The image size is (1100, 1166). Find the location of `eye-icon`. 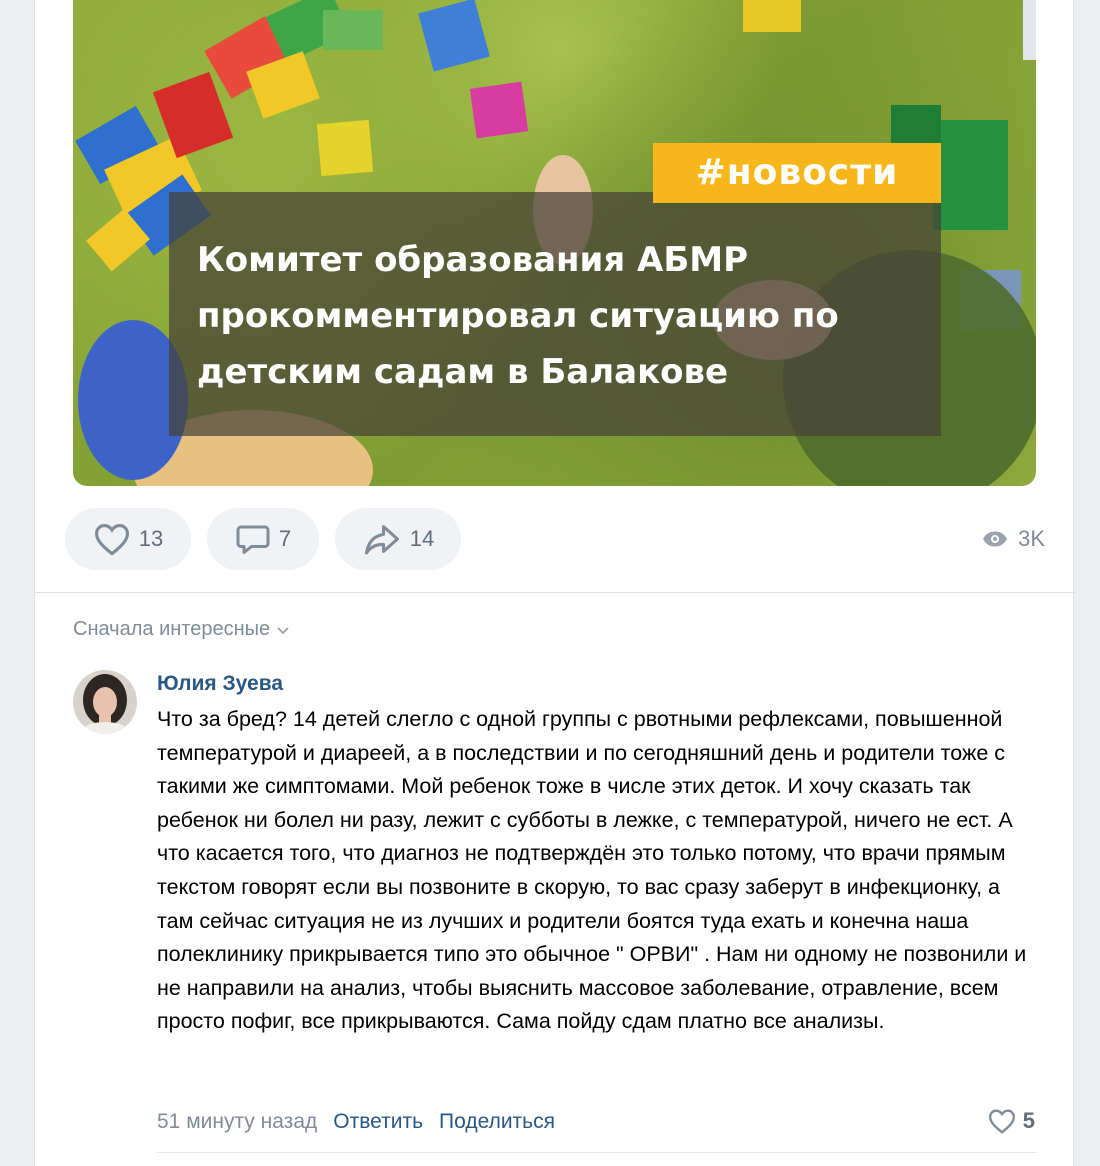

eye-icon is located at coordinates (995, 539).